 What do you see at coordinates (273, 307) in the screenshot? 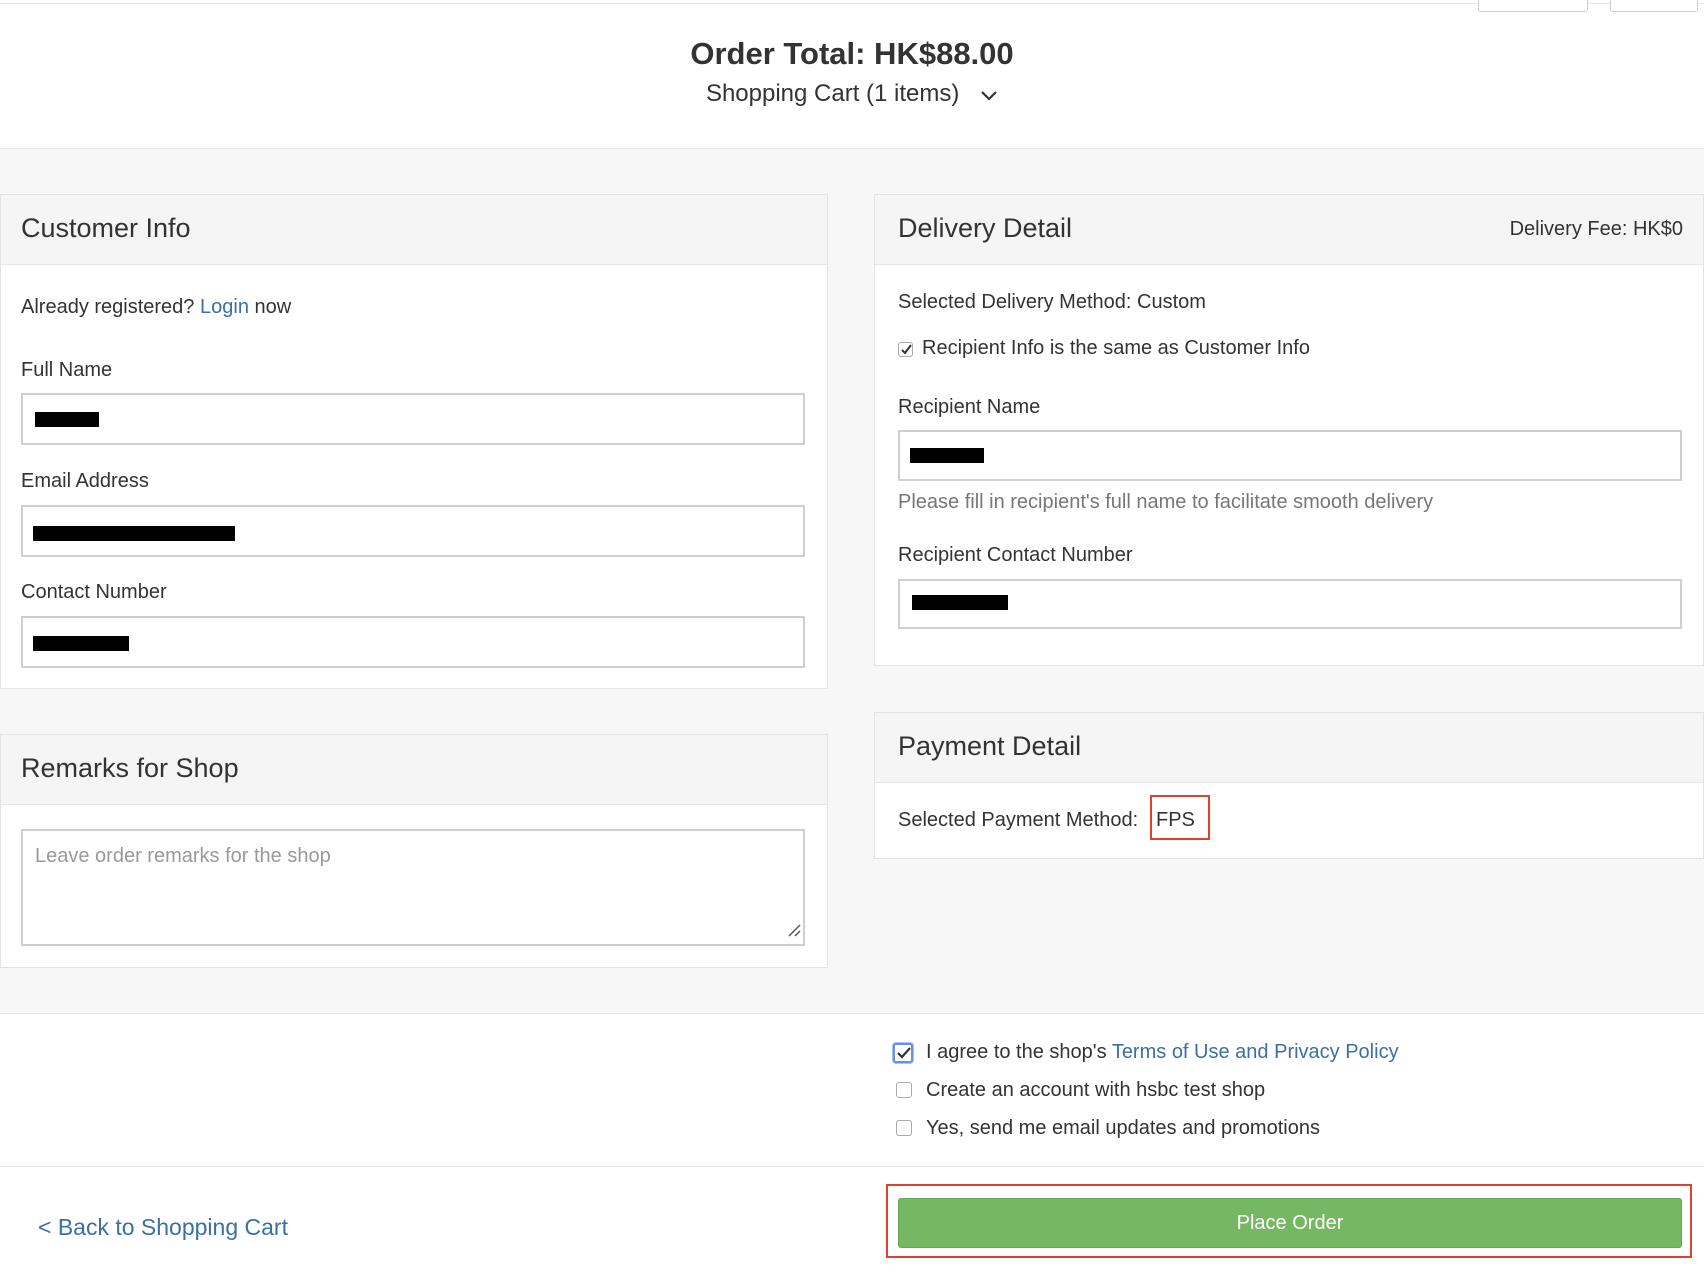
I see `now-text: now` at bounding box center [273, 307].